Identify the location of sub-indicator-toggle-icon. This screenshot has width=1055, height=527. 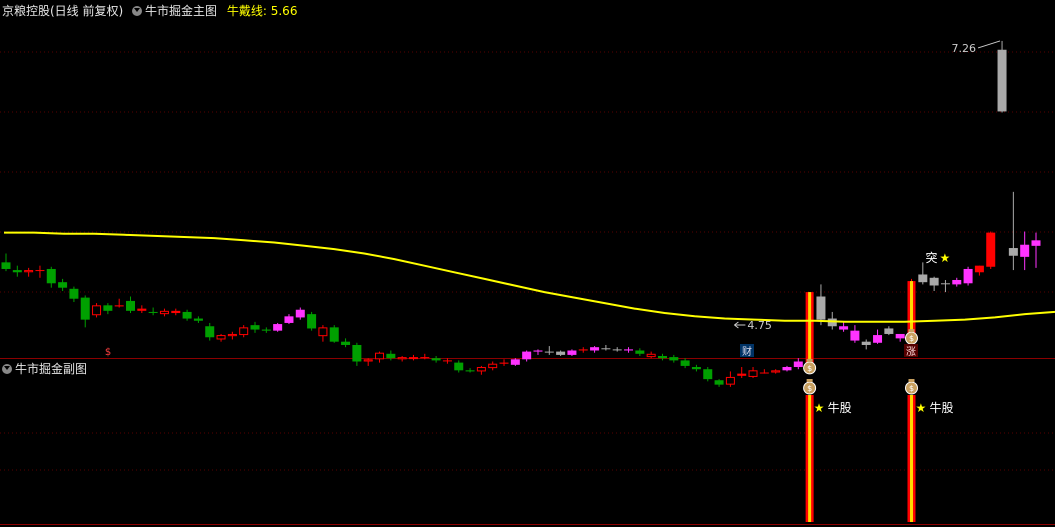
(7, 369).